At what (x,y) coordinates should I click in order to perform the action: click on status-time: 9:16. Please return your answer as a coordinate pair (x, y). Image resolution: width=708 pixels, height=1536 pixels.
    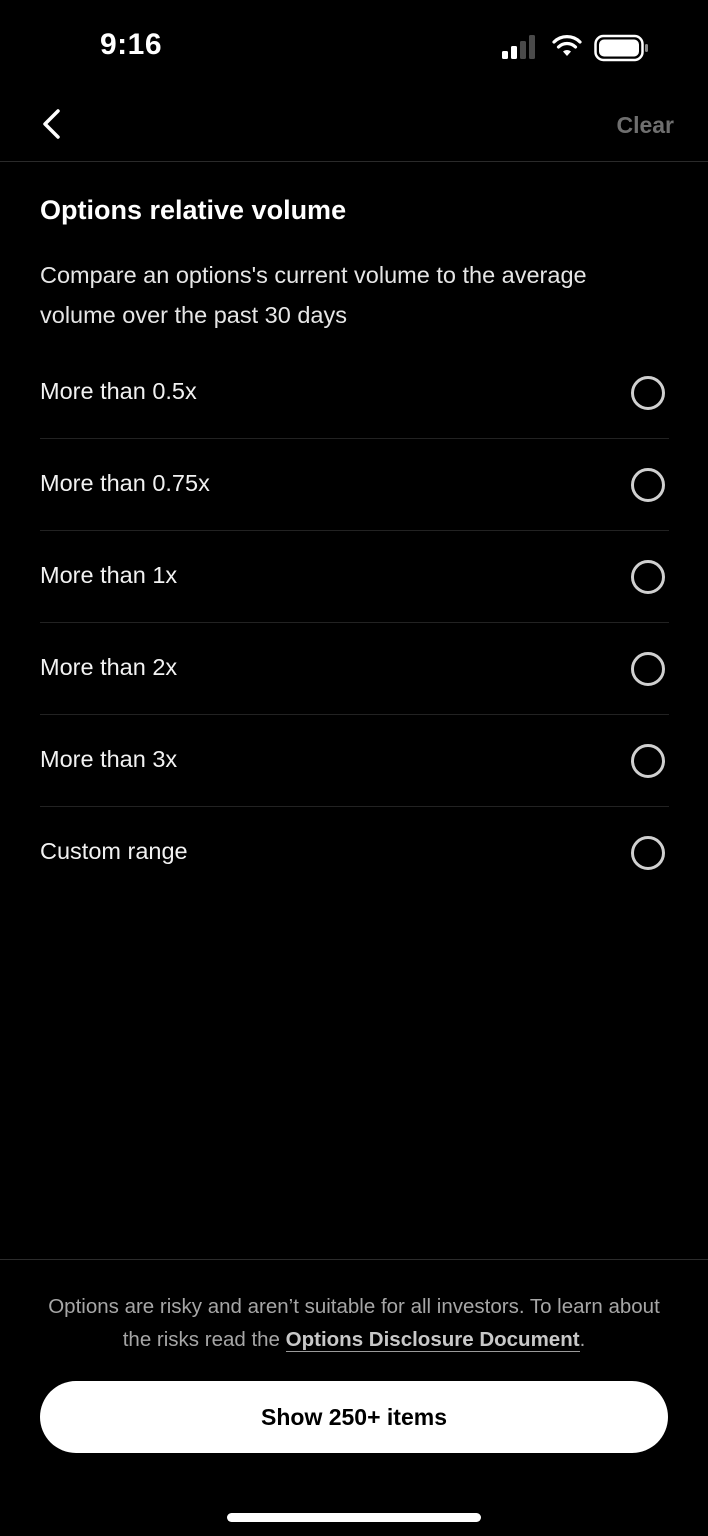
    Looking at the image, I should click on (131, 44).